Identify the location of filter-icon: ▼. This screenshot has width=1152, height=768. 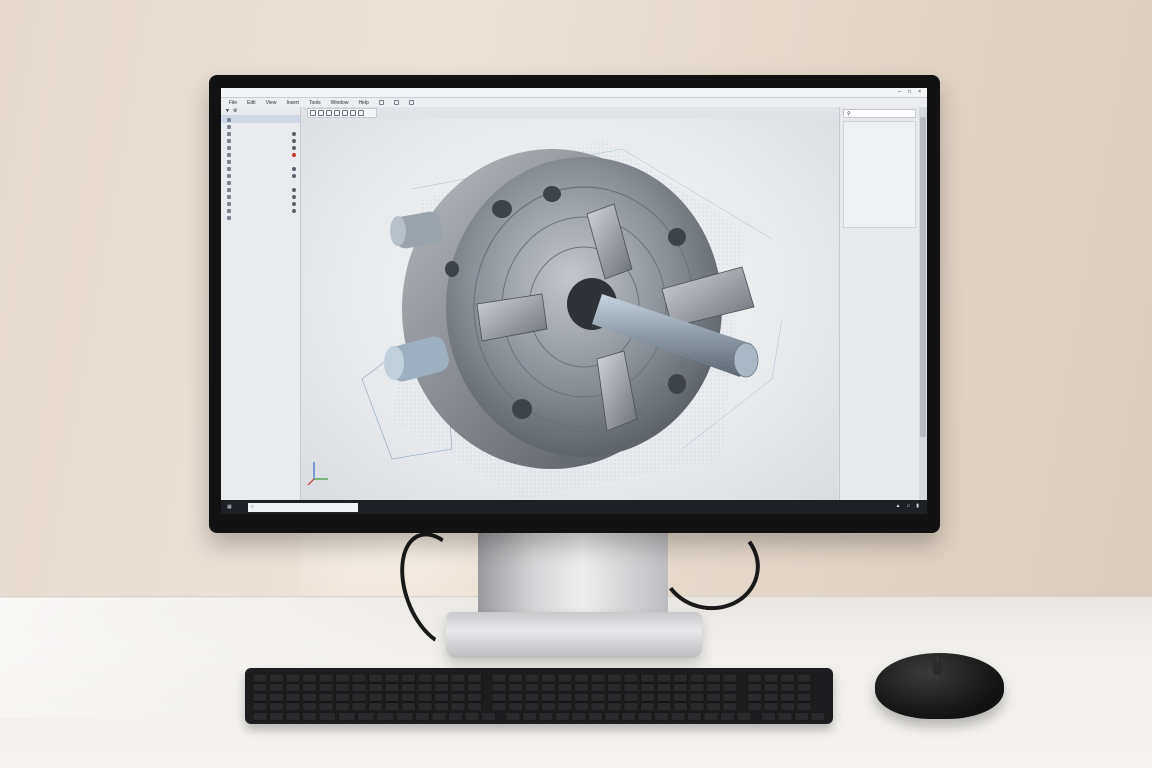
(227, 111).